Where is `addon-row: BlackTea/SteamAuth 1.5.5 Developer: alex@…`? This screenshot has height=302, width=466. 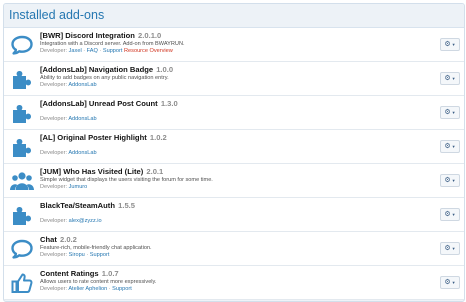 addon-row: BlackTea/SteamAuth 1.5.5 Developer: alex@… is located at coordinates (234, 215).